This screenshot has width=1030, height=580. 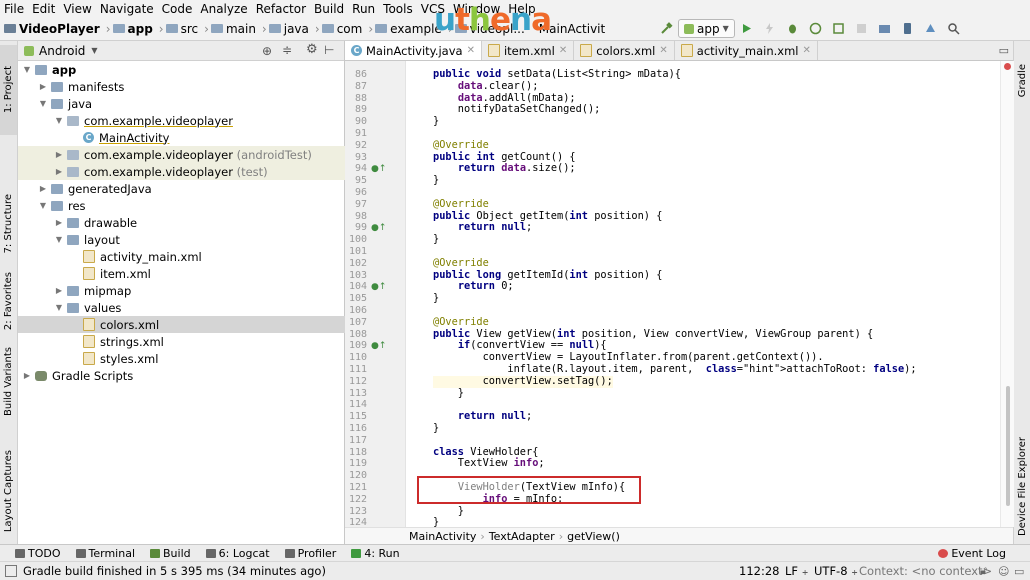 I want to click on tool-button-profiler: Profiler, so click(x=310, y=553).